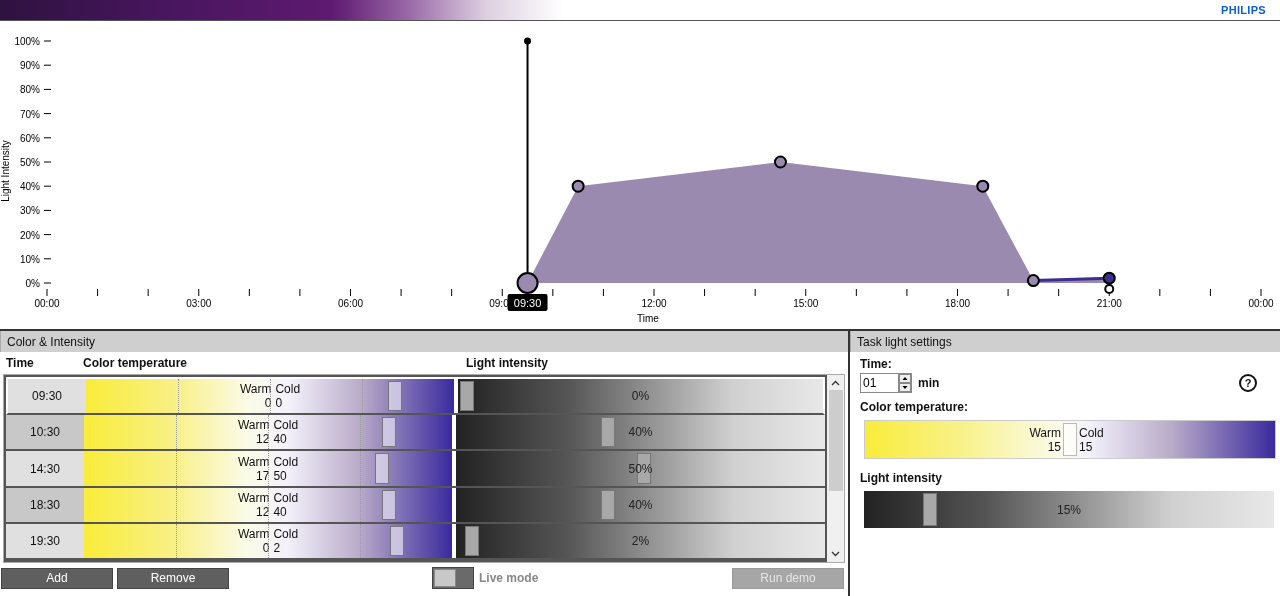 The image size is (1280, 596). I want to click on unit-label: min, so click(929, 383).